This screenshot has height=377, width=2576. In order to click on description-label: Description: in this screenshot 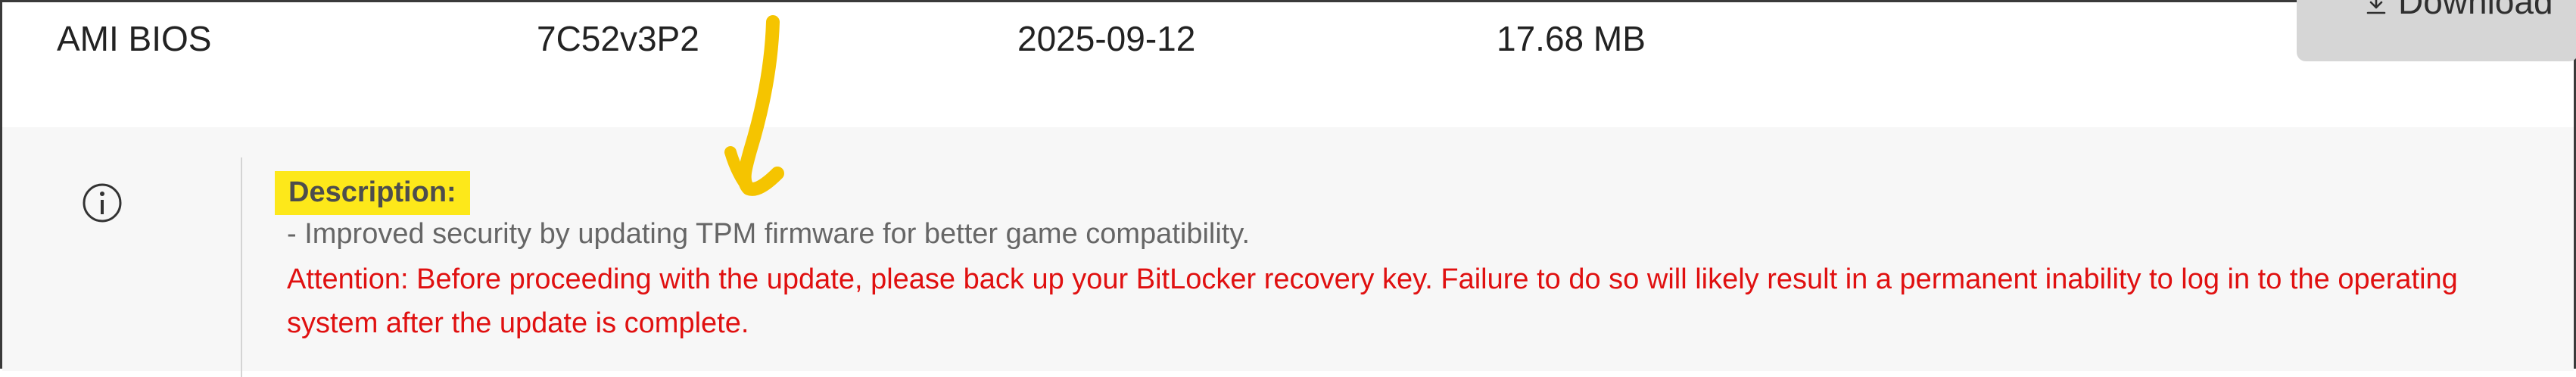, I will do `click(372, 193)`.